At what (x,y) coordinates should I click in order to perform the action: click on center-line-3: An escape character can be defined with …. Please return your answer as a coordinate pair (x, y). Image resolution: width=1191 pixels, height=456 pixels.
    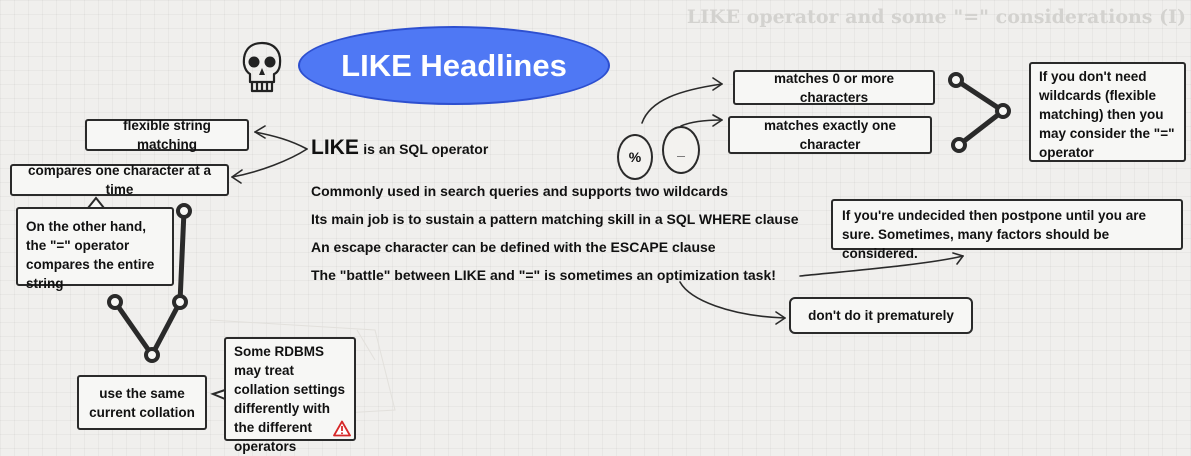
    Looking at the image, I should click on (513, 247).